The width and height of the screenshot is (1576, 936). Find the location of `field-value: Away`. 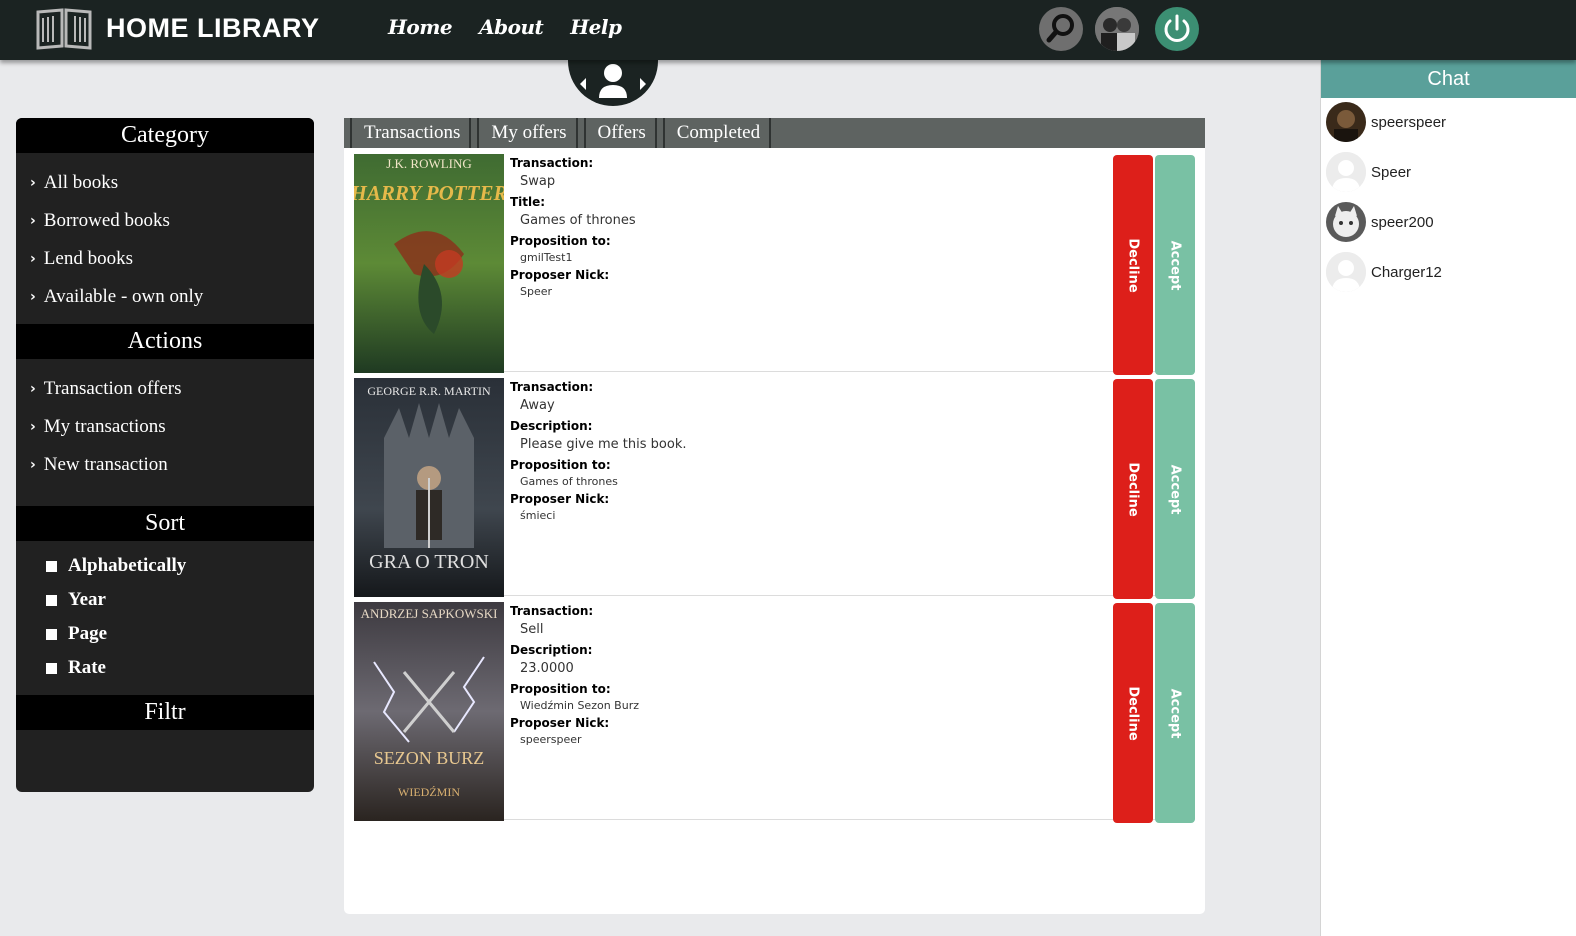

field-value: Away is located at coordinates (537, 405).